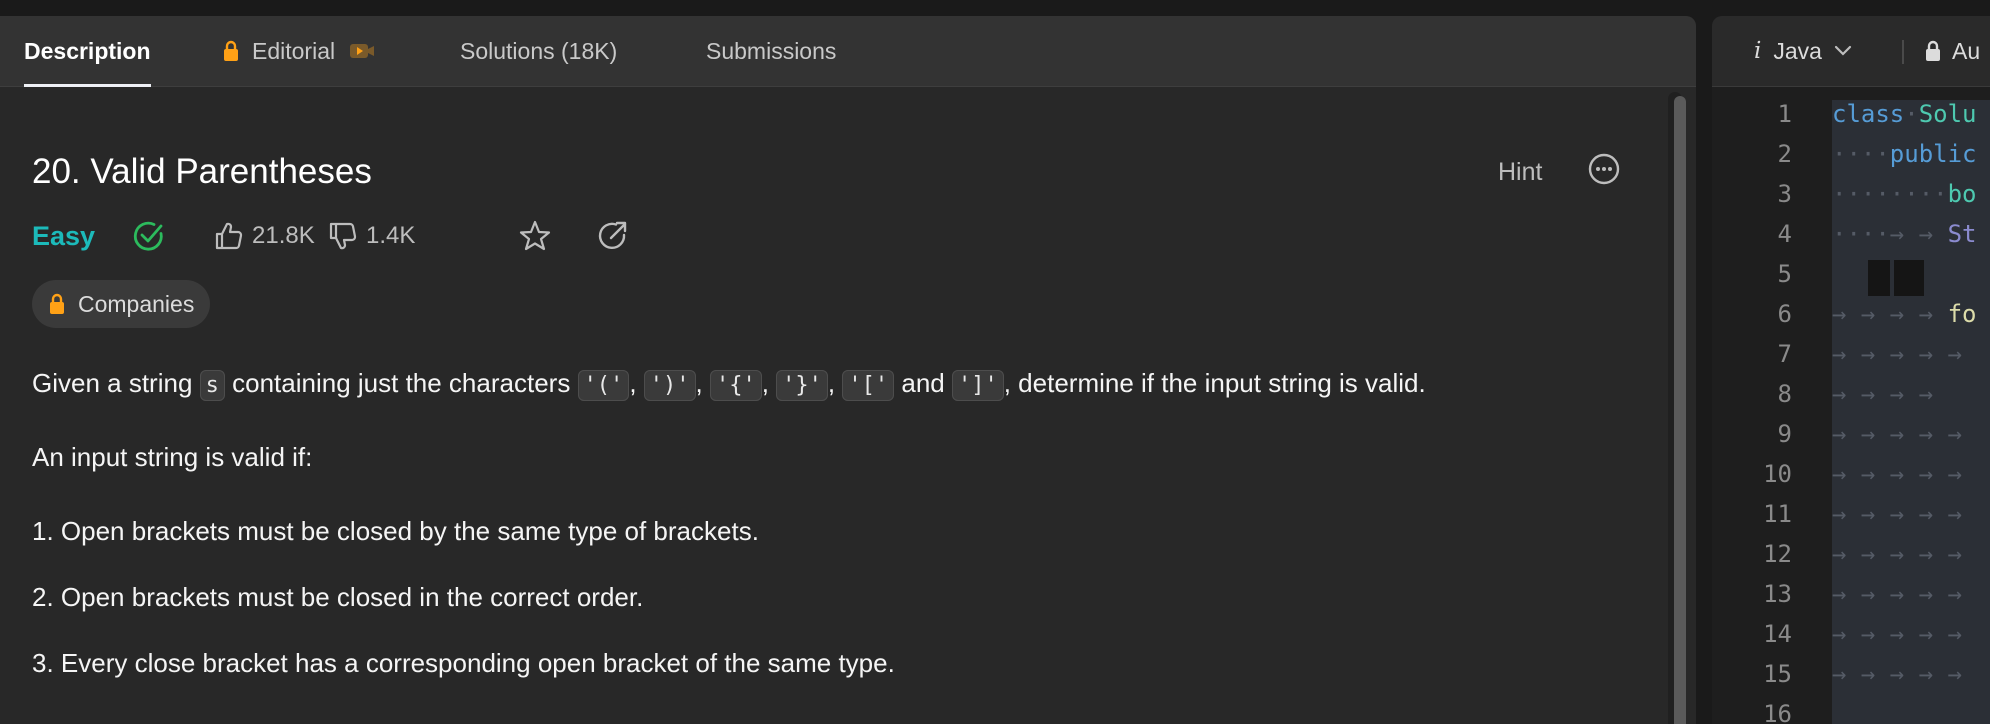 The image size is (1990, 724). I want to click on chevron-down-icon, so click(1843, 51).